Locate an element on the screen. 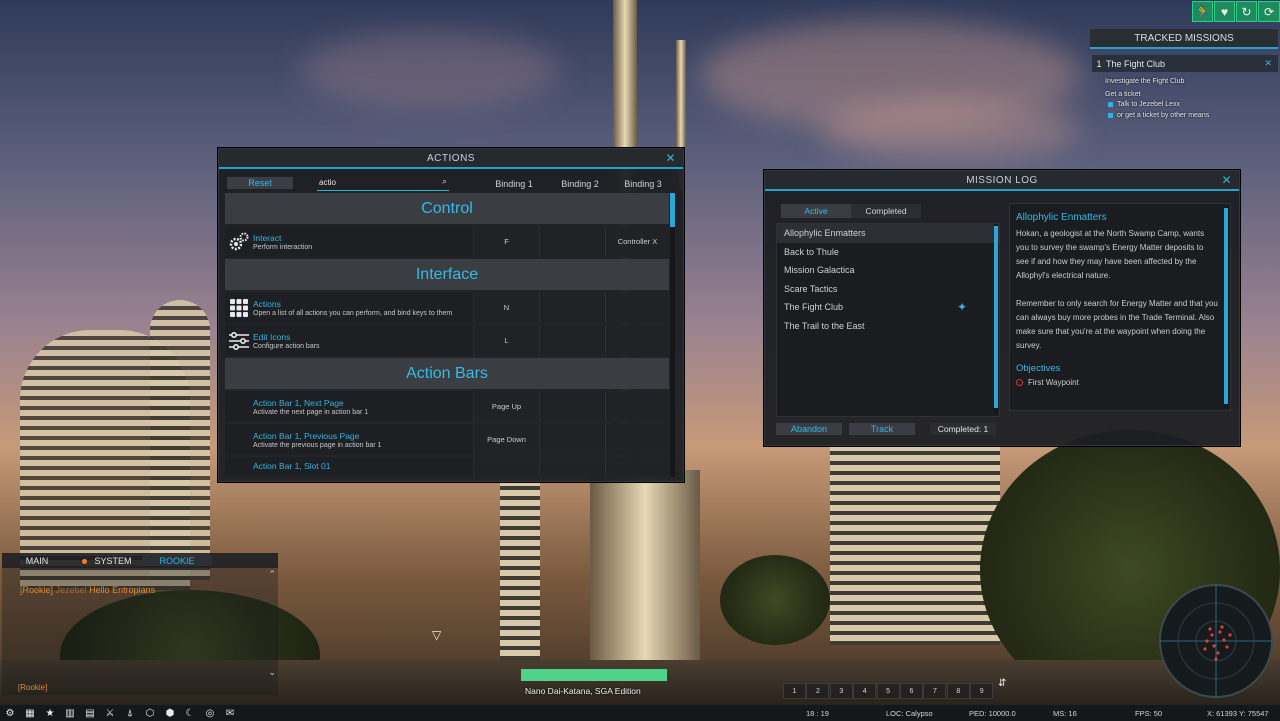  curved-tower is located at coordinates (180, 440).